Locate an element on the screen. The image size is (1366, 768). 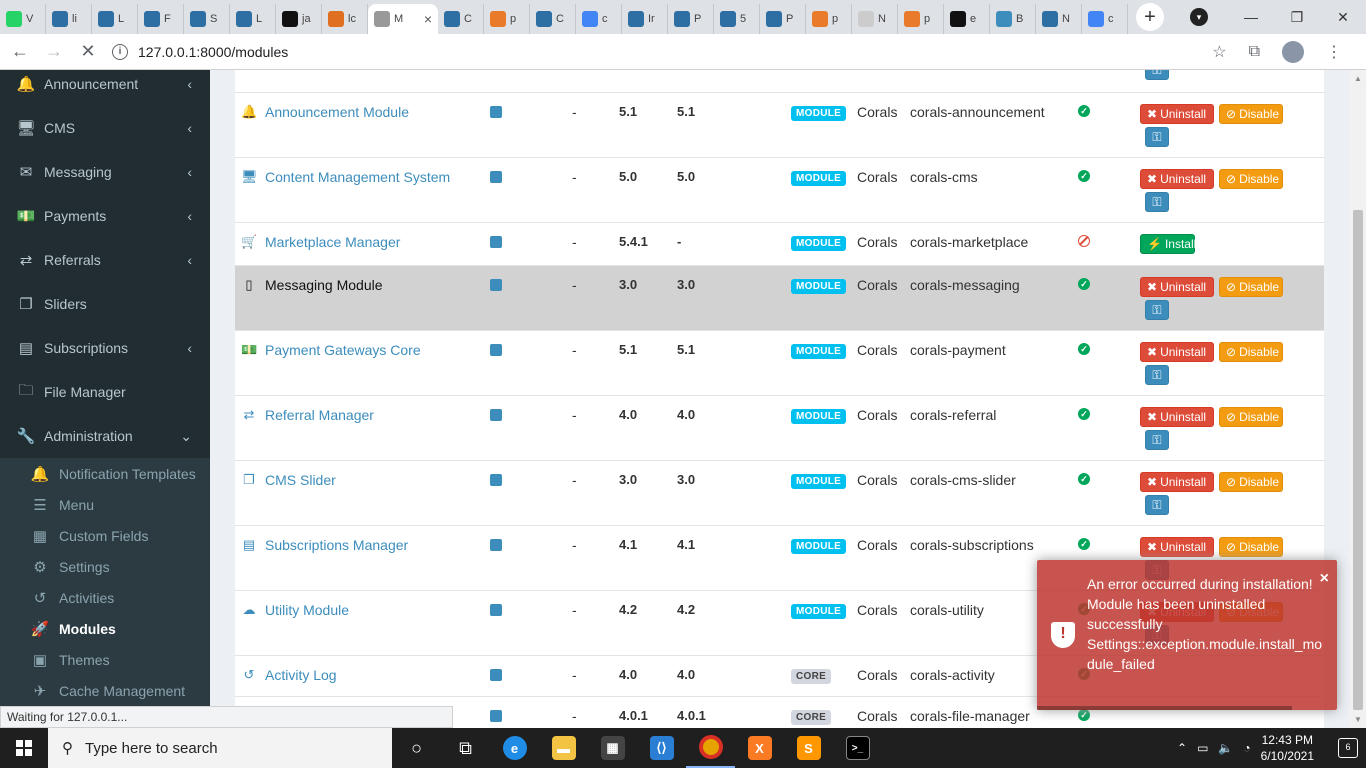
notification-center-icon: 6 is located at coordinates (1348, 748).